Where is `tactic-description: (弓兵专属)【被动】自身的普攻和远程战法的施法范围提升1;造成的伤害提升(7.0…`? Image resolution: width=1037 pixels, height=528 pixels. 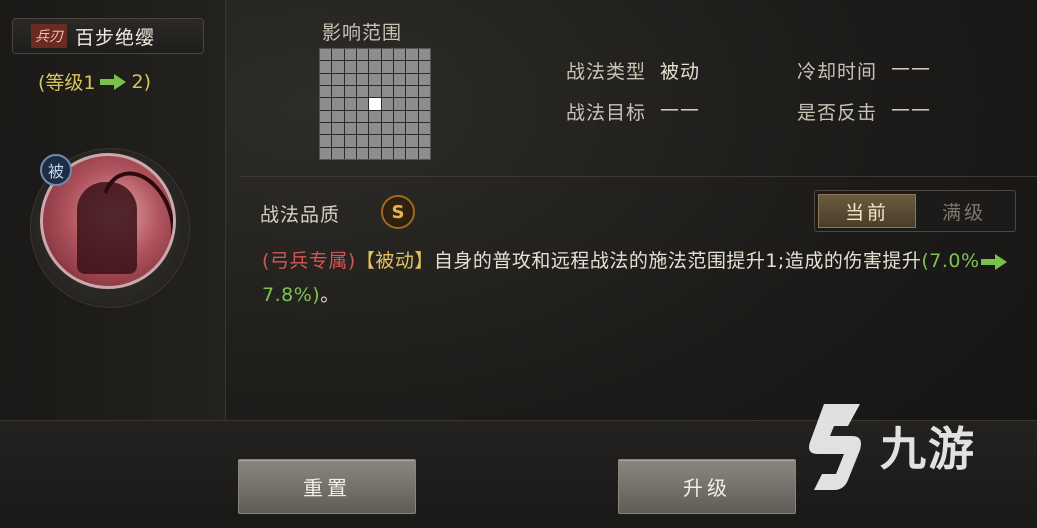
tactic-description: (弓兵专属)【被动】自身的普攻和远程战法的施法范围提升1;造成的伤害提升(7.0… is located at coordinates (642, 278).